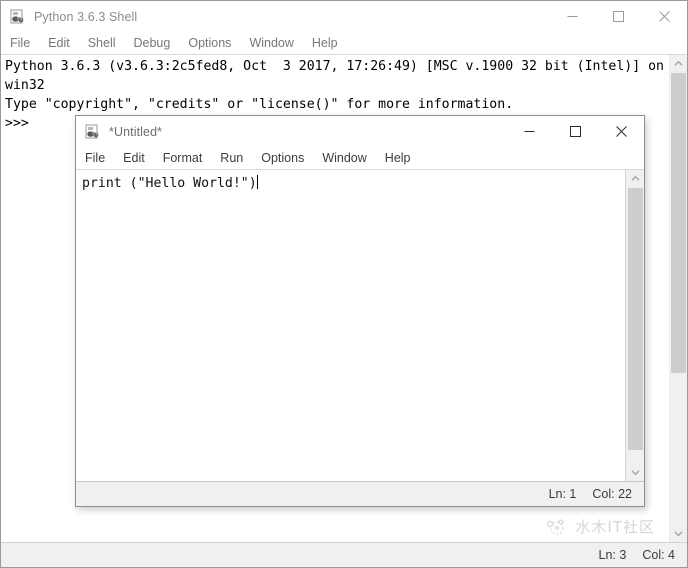  I want to click on editor-menu-options: Options, so click(287, 158).